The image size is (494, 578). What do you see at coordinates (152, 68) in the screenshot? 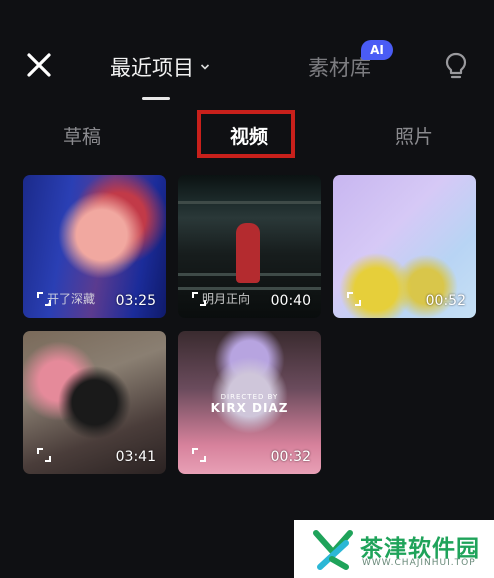
I see `tab-recent-label: 最近项目` at bounding box center [152, 68].